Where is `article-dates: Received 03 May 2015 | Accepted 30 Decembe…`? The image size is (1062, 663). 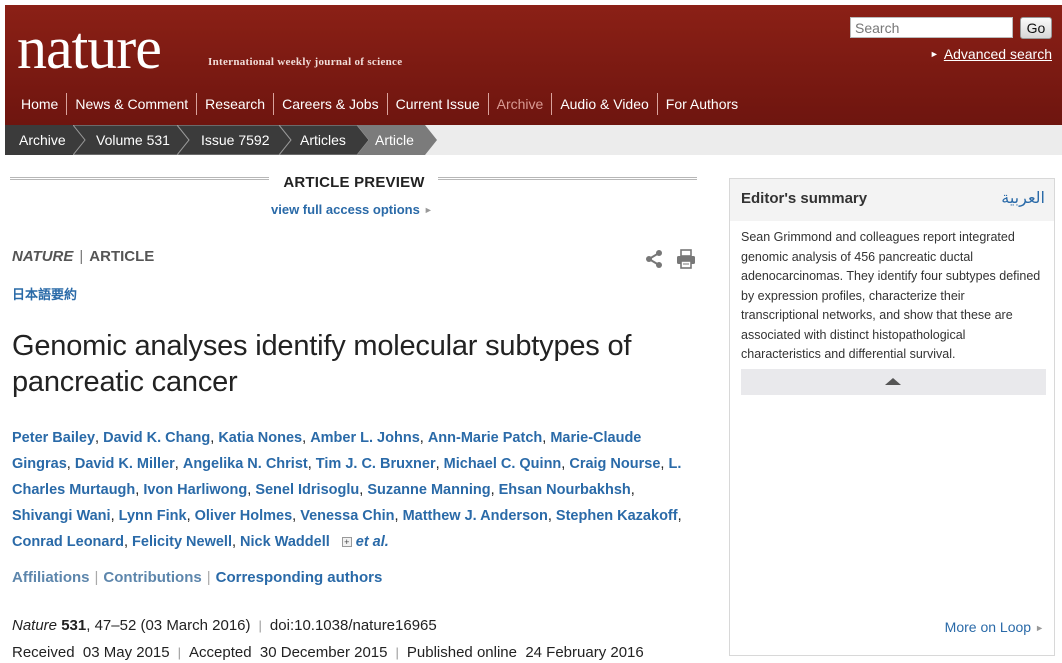 article-dates: Received 03 May 2015 | Accepted 30 Decembe… is located at coordinates (328, 652).